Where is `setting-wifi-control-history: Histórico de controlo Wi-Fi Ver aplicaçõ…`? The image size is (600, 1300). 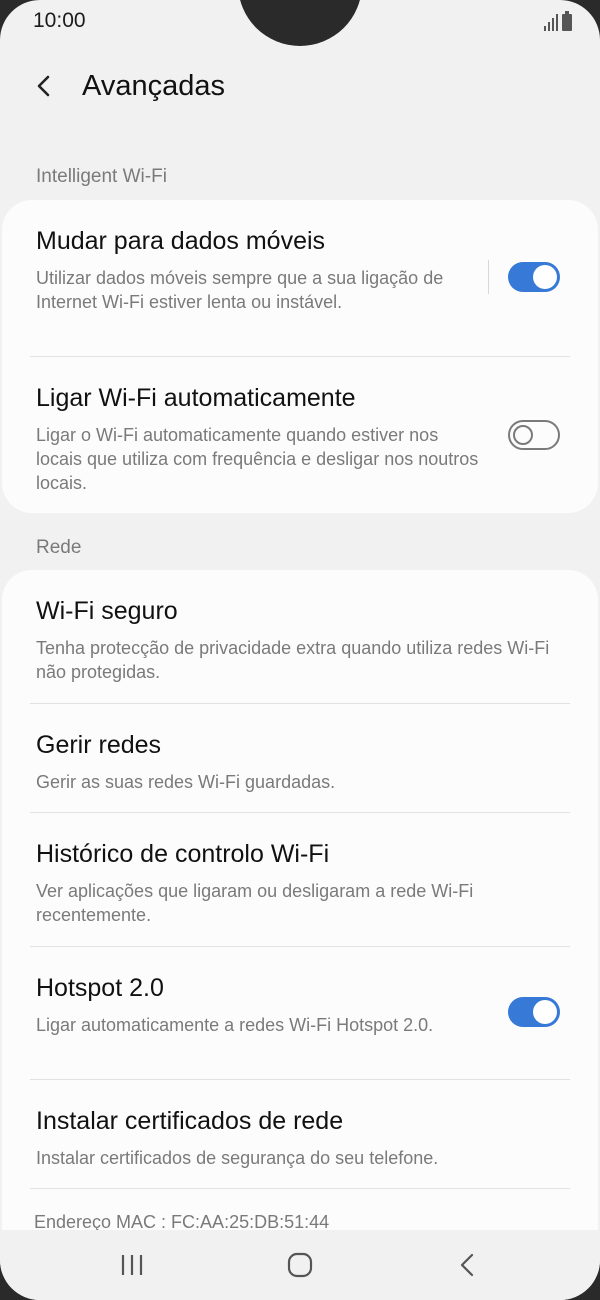
setting-wifi-control-history: Histórico de controlo Wi-Fi Ver aplicaçõ… is located at coordinates (302, 883).